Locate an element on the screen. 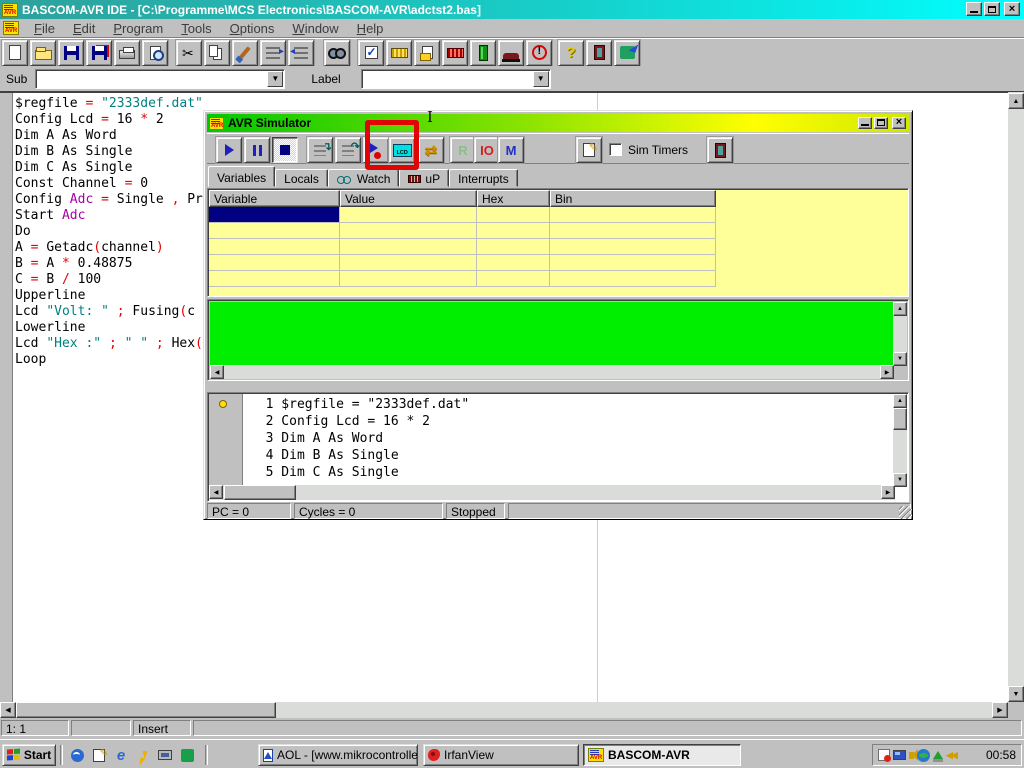 The width and height of the screenshot is (1024, 768). compile-chip-button is located at coordinates (399, 52).